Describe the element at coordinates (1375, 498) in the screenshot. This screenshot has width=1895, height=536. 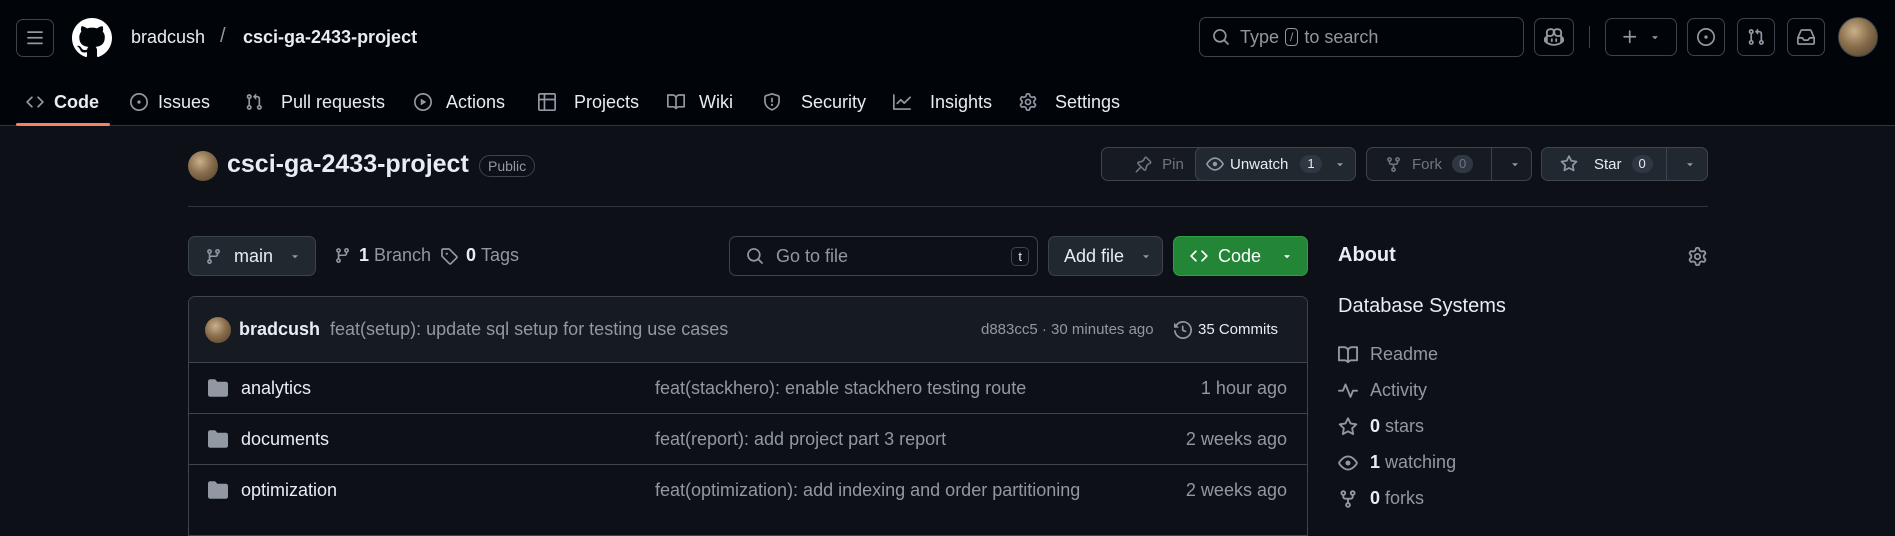
I see `forks-count: 0` at that location.